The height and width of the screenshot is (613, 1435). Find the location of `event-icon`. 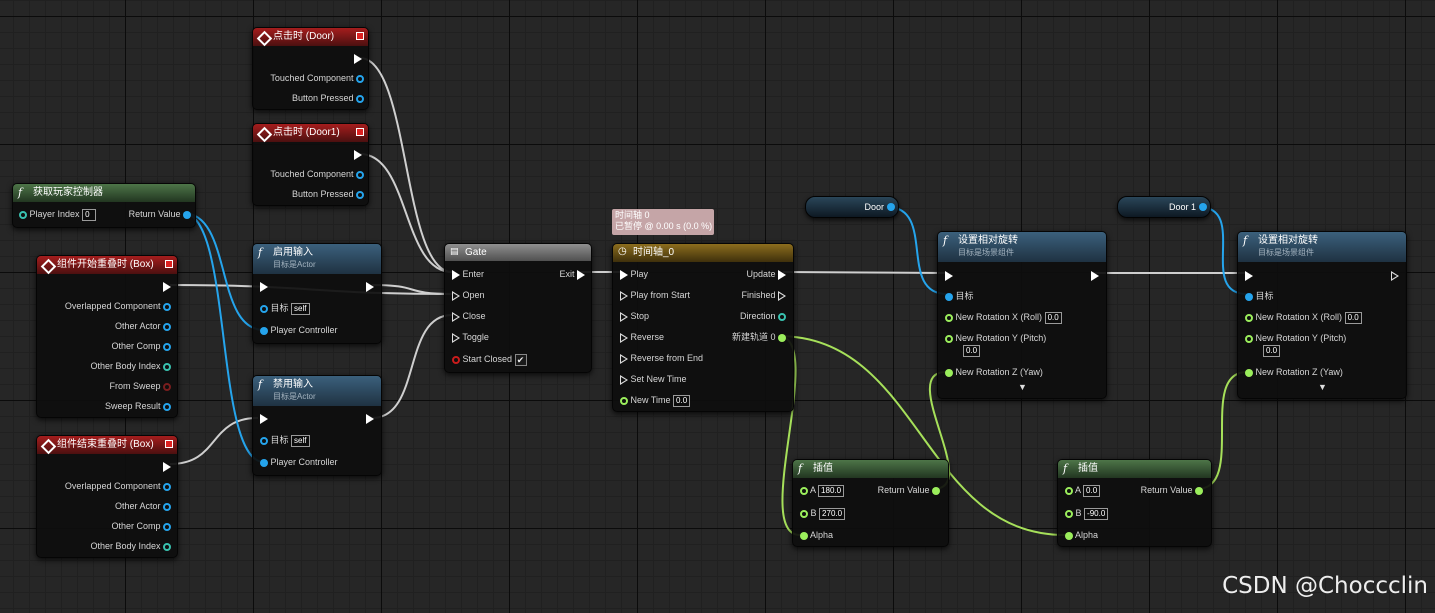

event-icon is located at coordinates (264, 134).